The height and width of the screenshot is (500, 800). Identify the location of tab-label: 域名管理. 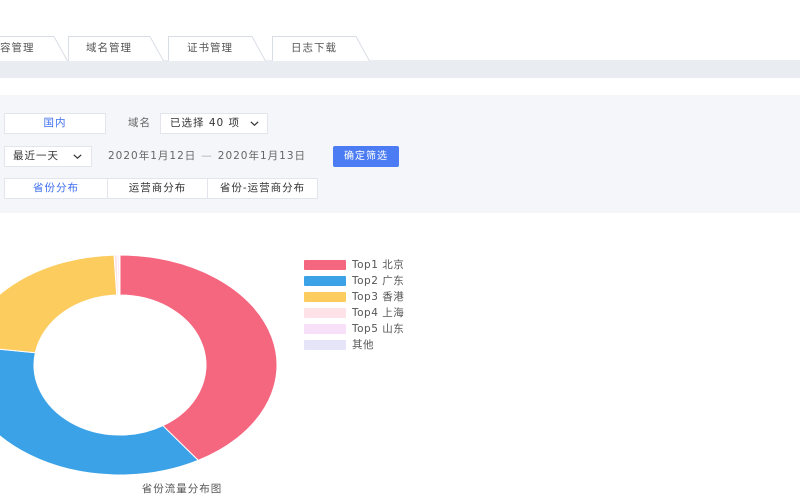
(109, 48).